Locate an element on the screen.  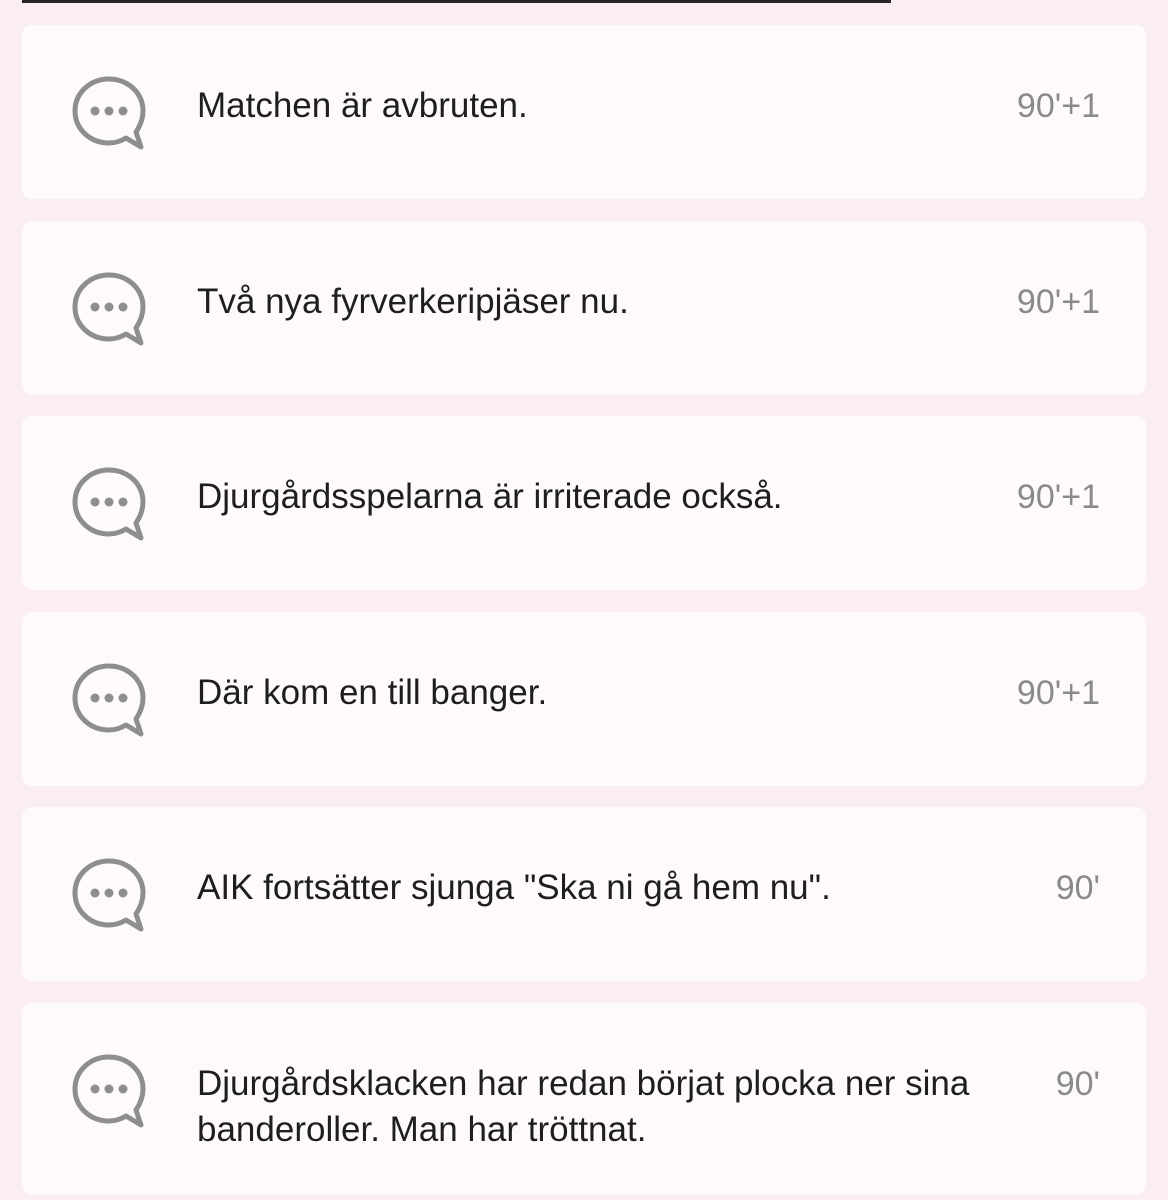
commentary-item: Två nya fyrverkeripjäser nu. 90'+1 is located at coordinates (584, 307).